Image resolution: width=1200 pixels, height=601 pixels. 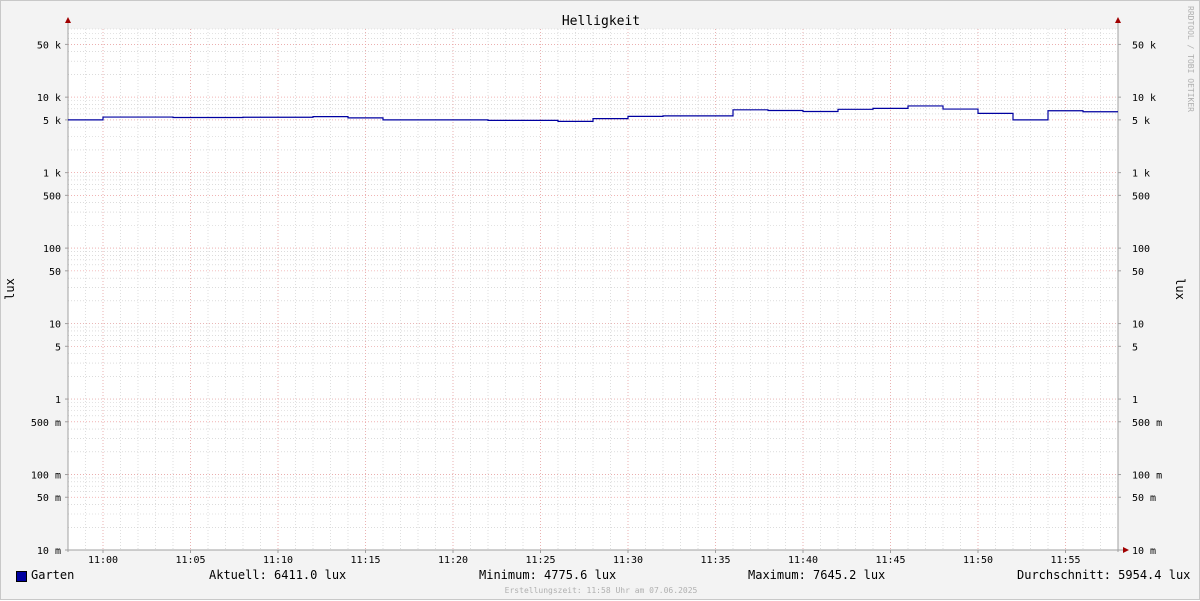 What do you see at coordinates (453, 560) in the screenshot?
I see `x-tick-label: 11:20` at bounding box center [453, 560].